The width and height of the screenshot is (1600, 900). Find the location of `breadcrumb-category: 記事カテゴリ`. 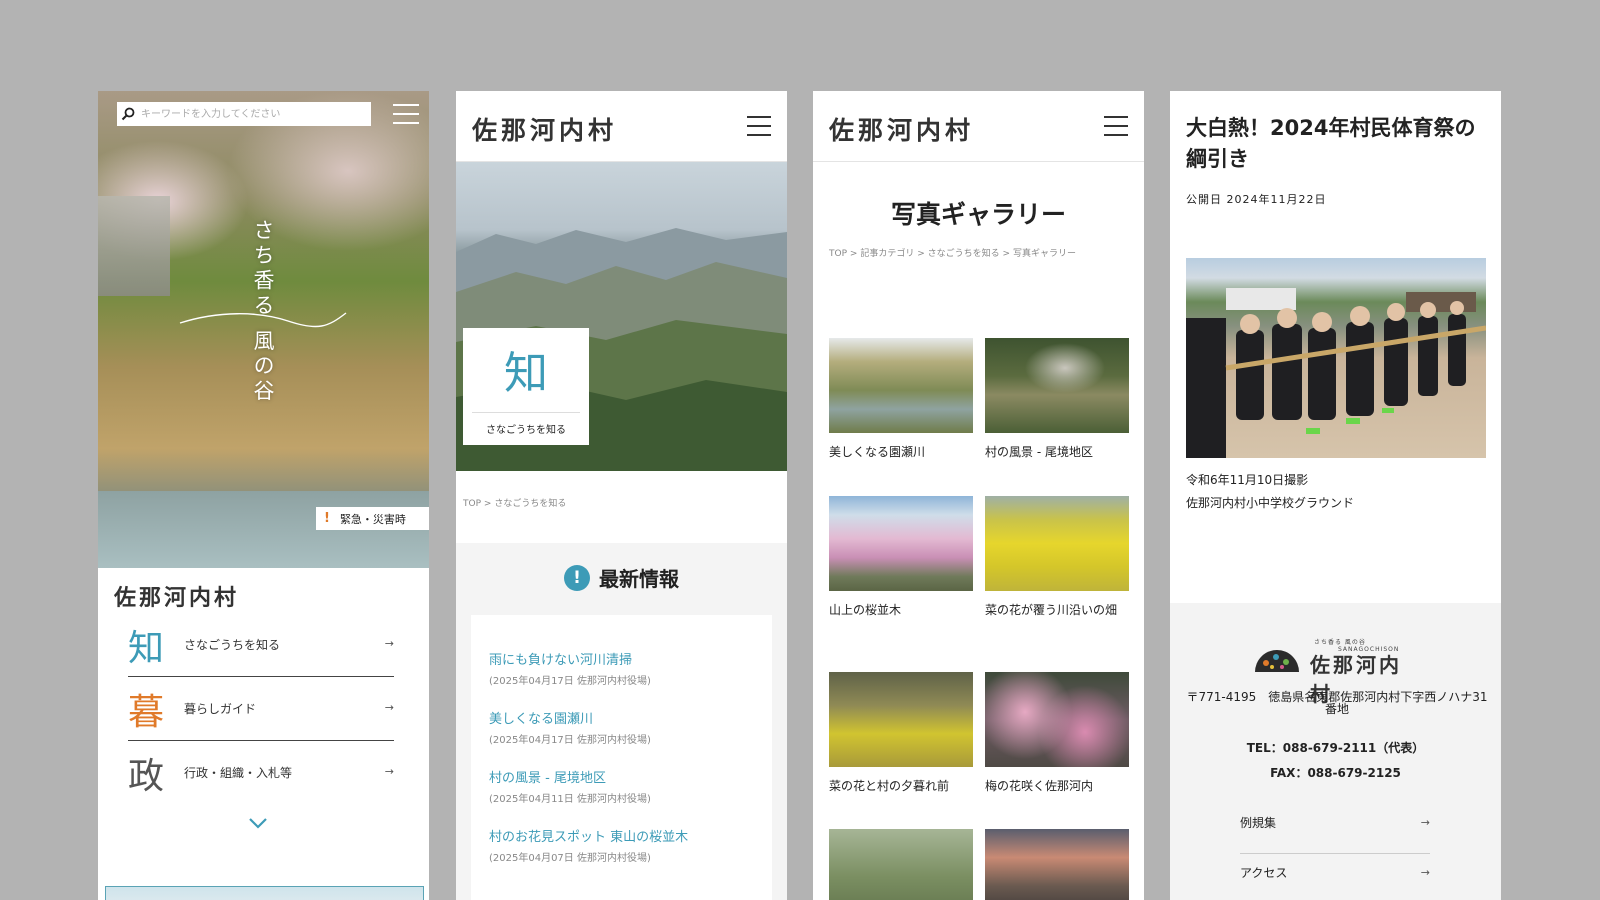

breadcrumb-category: 記事カテゴリ is located at coordinates (887, 254).